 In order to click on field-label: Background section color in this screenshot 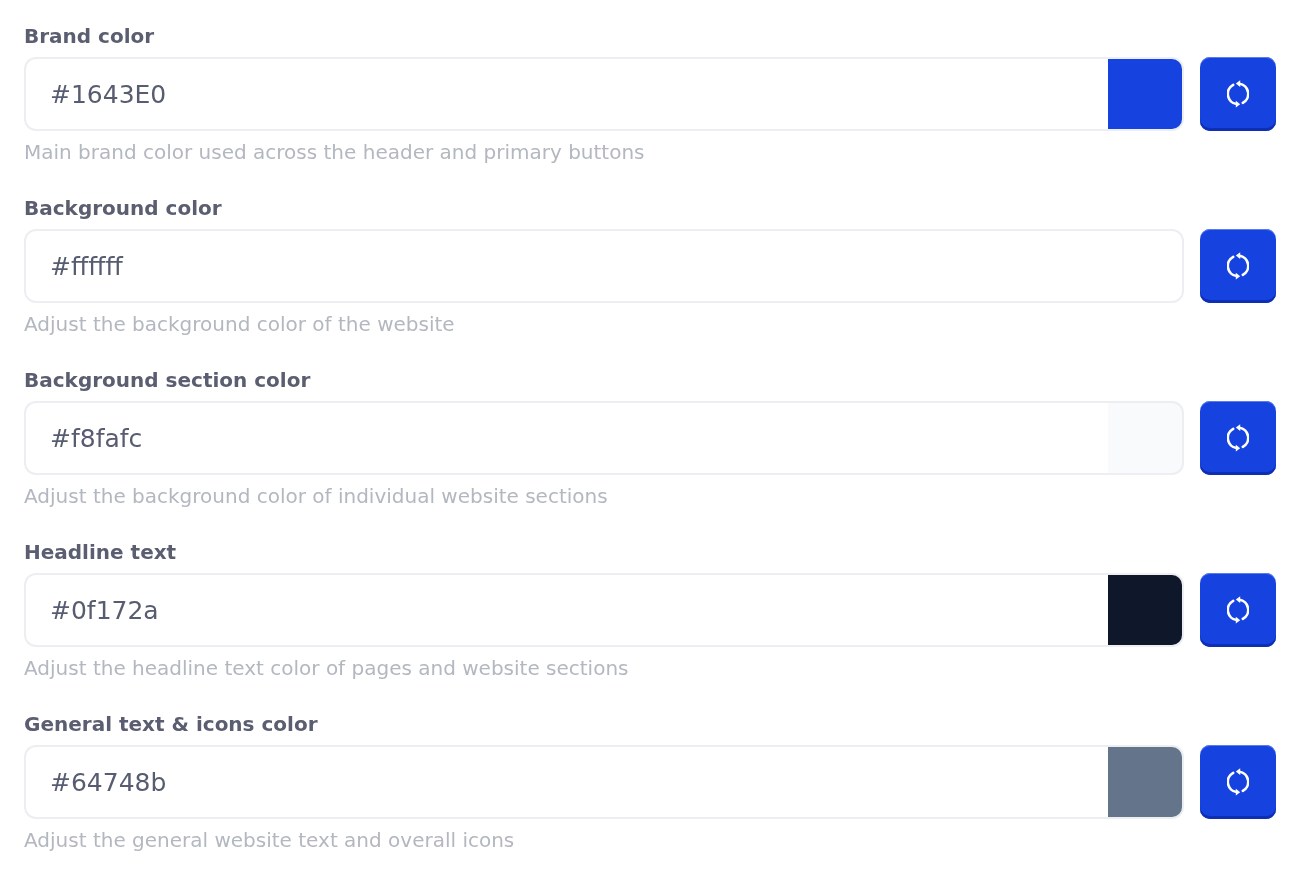, I will do `click(167, 380)`.